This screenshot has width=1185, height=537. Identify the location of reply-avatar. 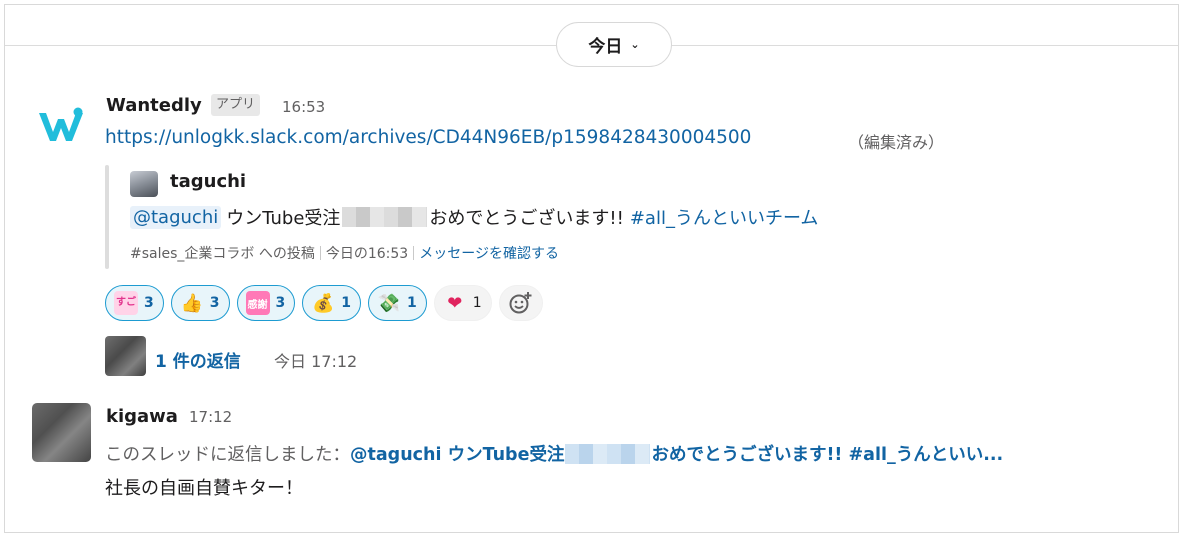
(125, 356).